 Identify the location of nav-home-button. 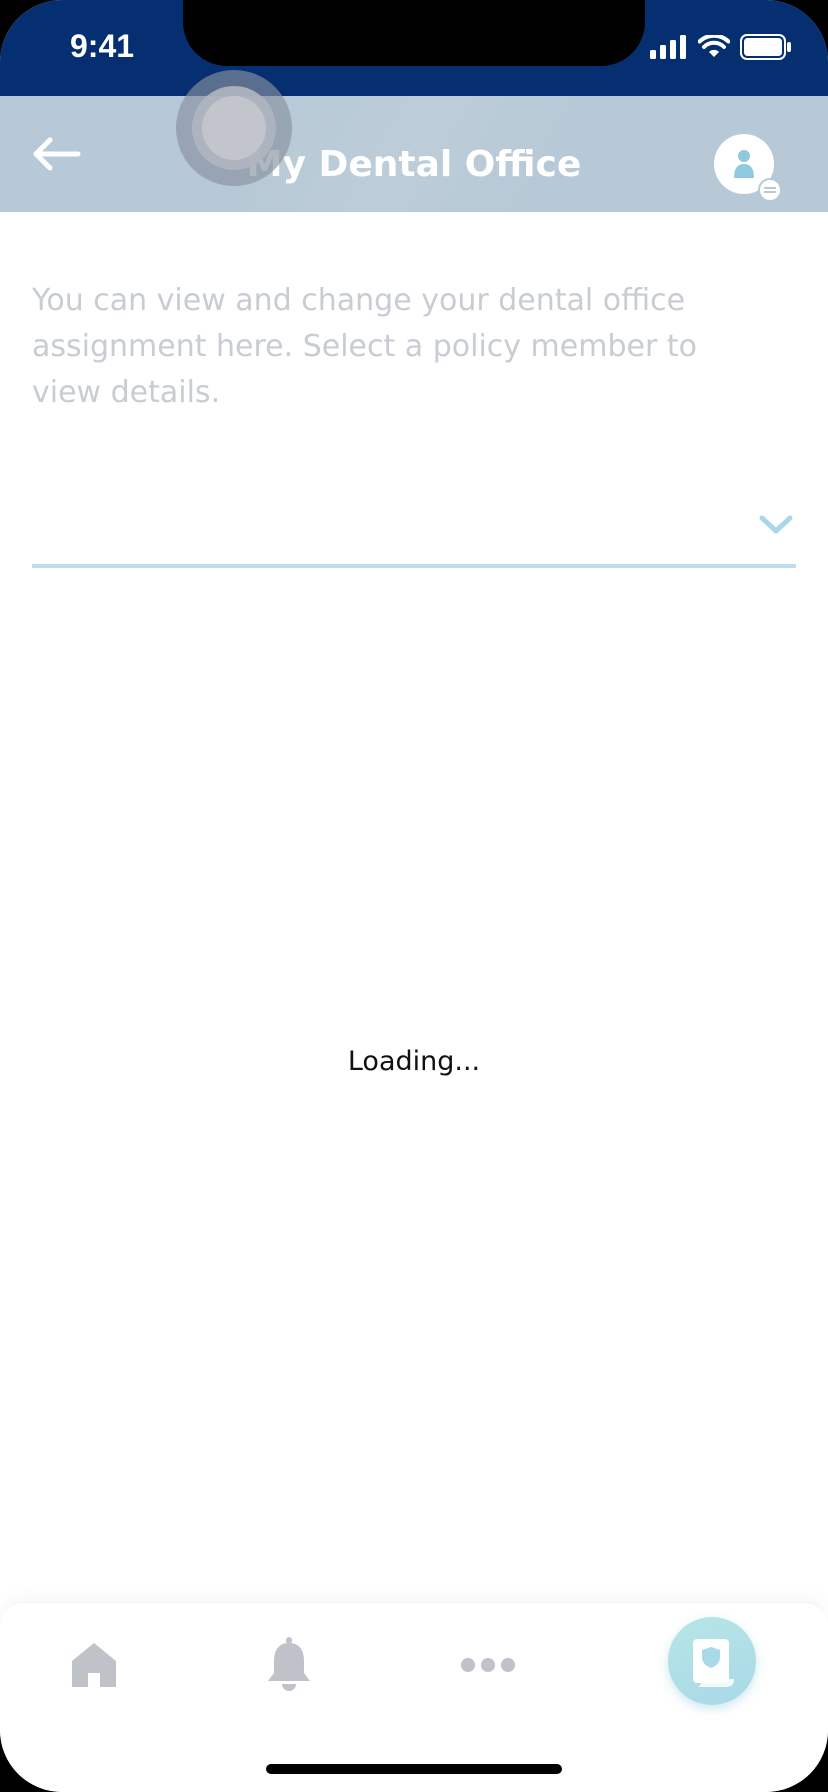
(94, 1665).